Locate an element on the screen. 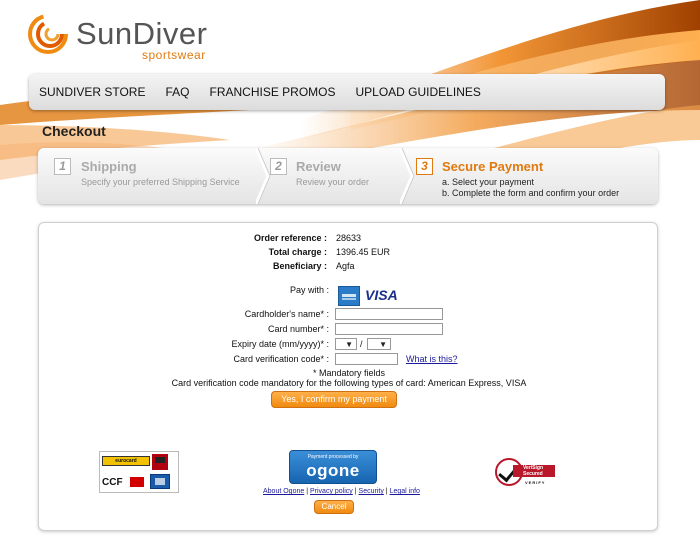 The height and width of the screenshot is (542, 700). step-title: Secure Payment is located at coordinates (493, 166).